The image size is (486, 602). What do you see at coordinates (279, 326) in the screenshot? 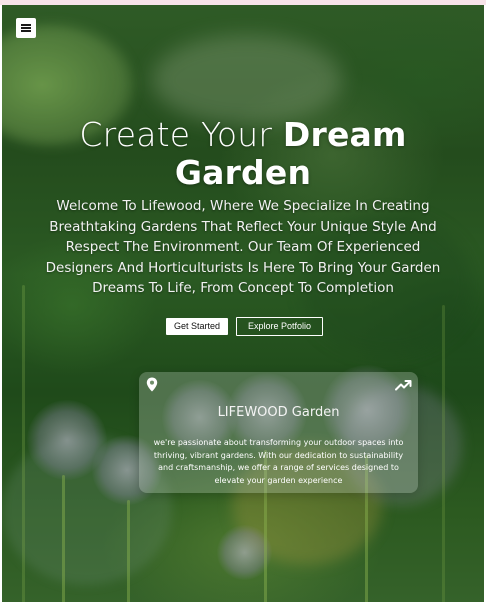
I see `explore-portfolio-button: Explore Potfolio` at bounding box center [279, 326].